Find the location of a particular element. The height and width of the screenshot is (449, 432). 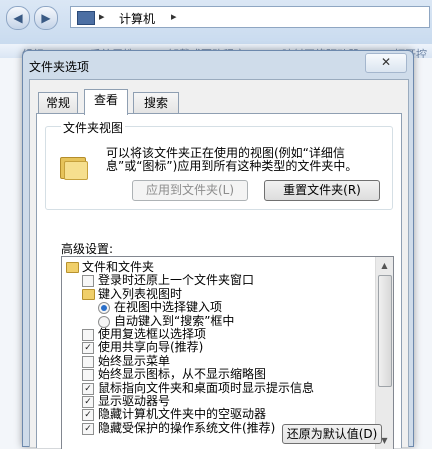

tree-item-label: 隐藏受保护的操作系统文件(推荐) is located at coordinates (187, 427).